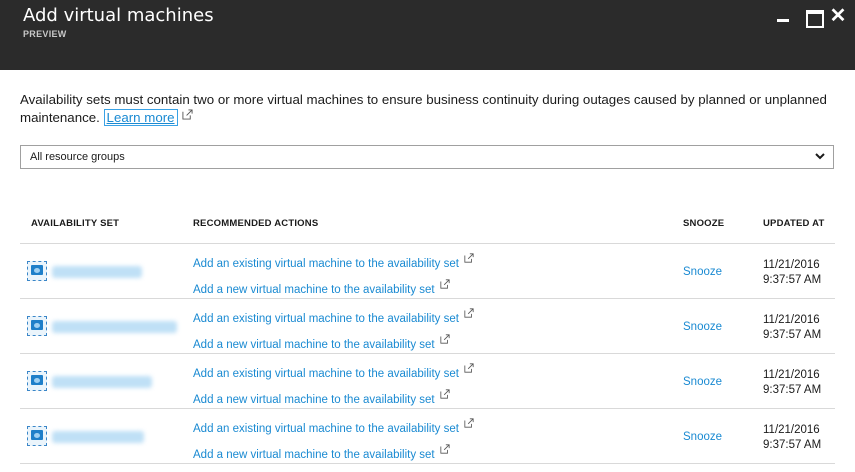 This screenshot has height=472, width=855. Describe the element at coordinates (75, 223) in the screenshot. I see `header-availability-set: AVAILABILITY SET` at that location.